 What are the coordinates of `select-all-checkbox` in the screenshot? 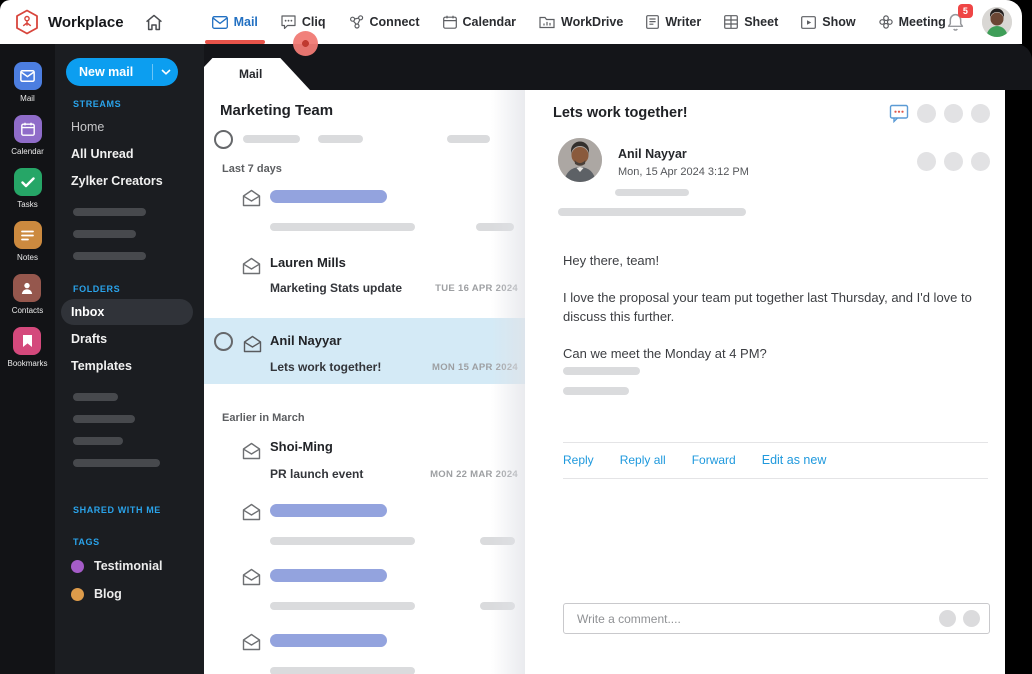 It's located at (223, 139).